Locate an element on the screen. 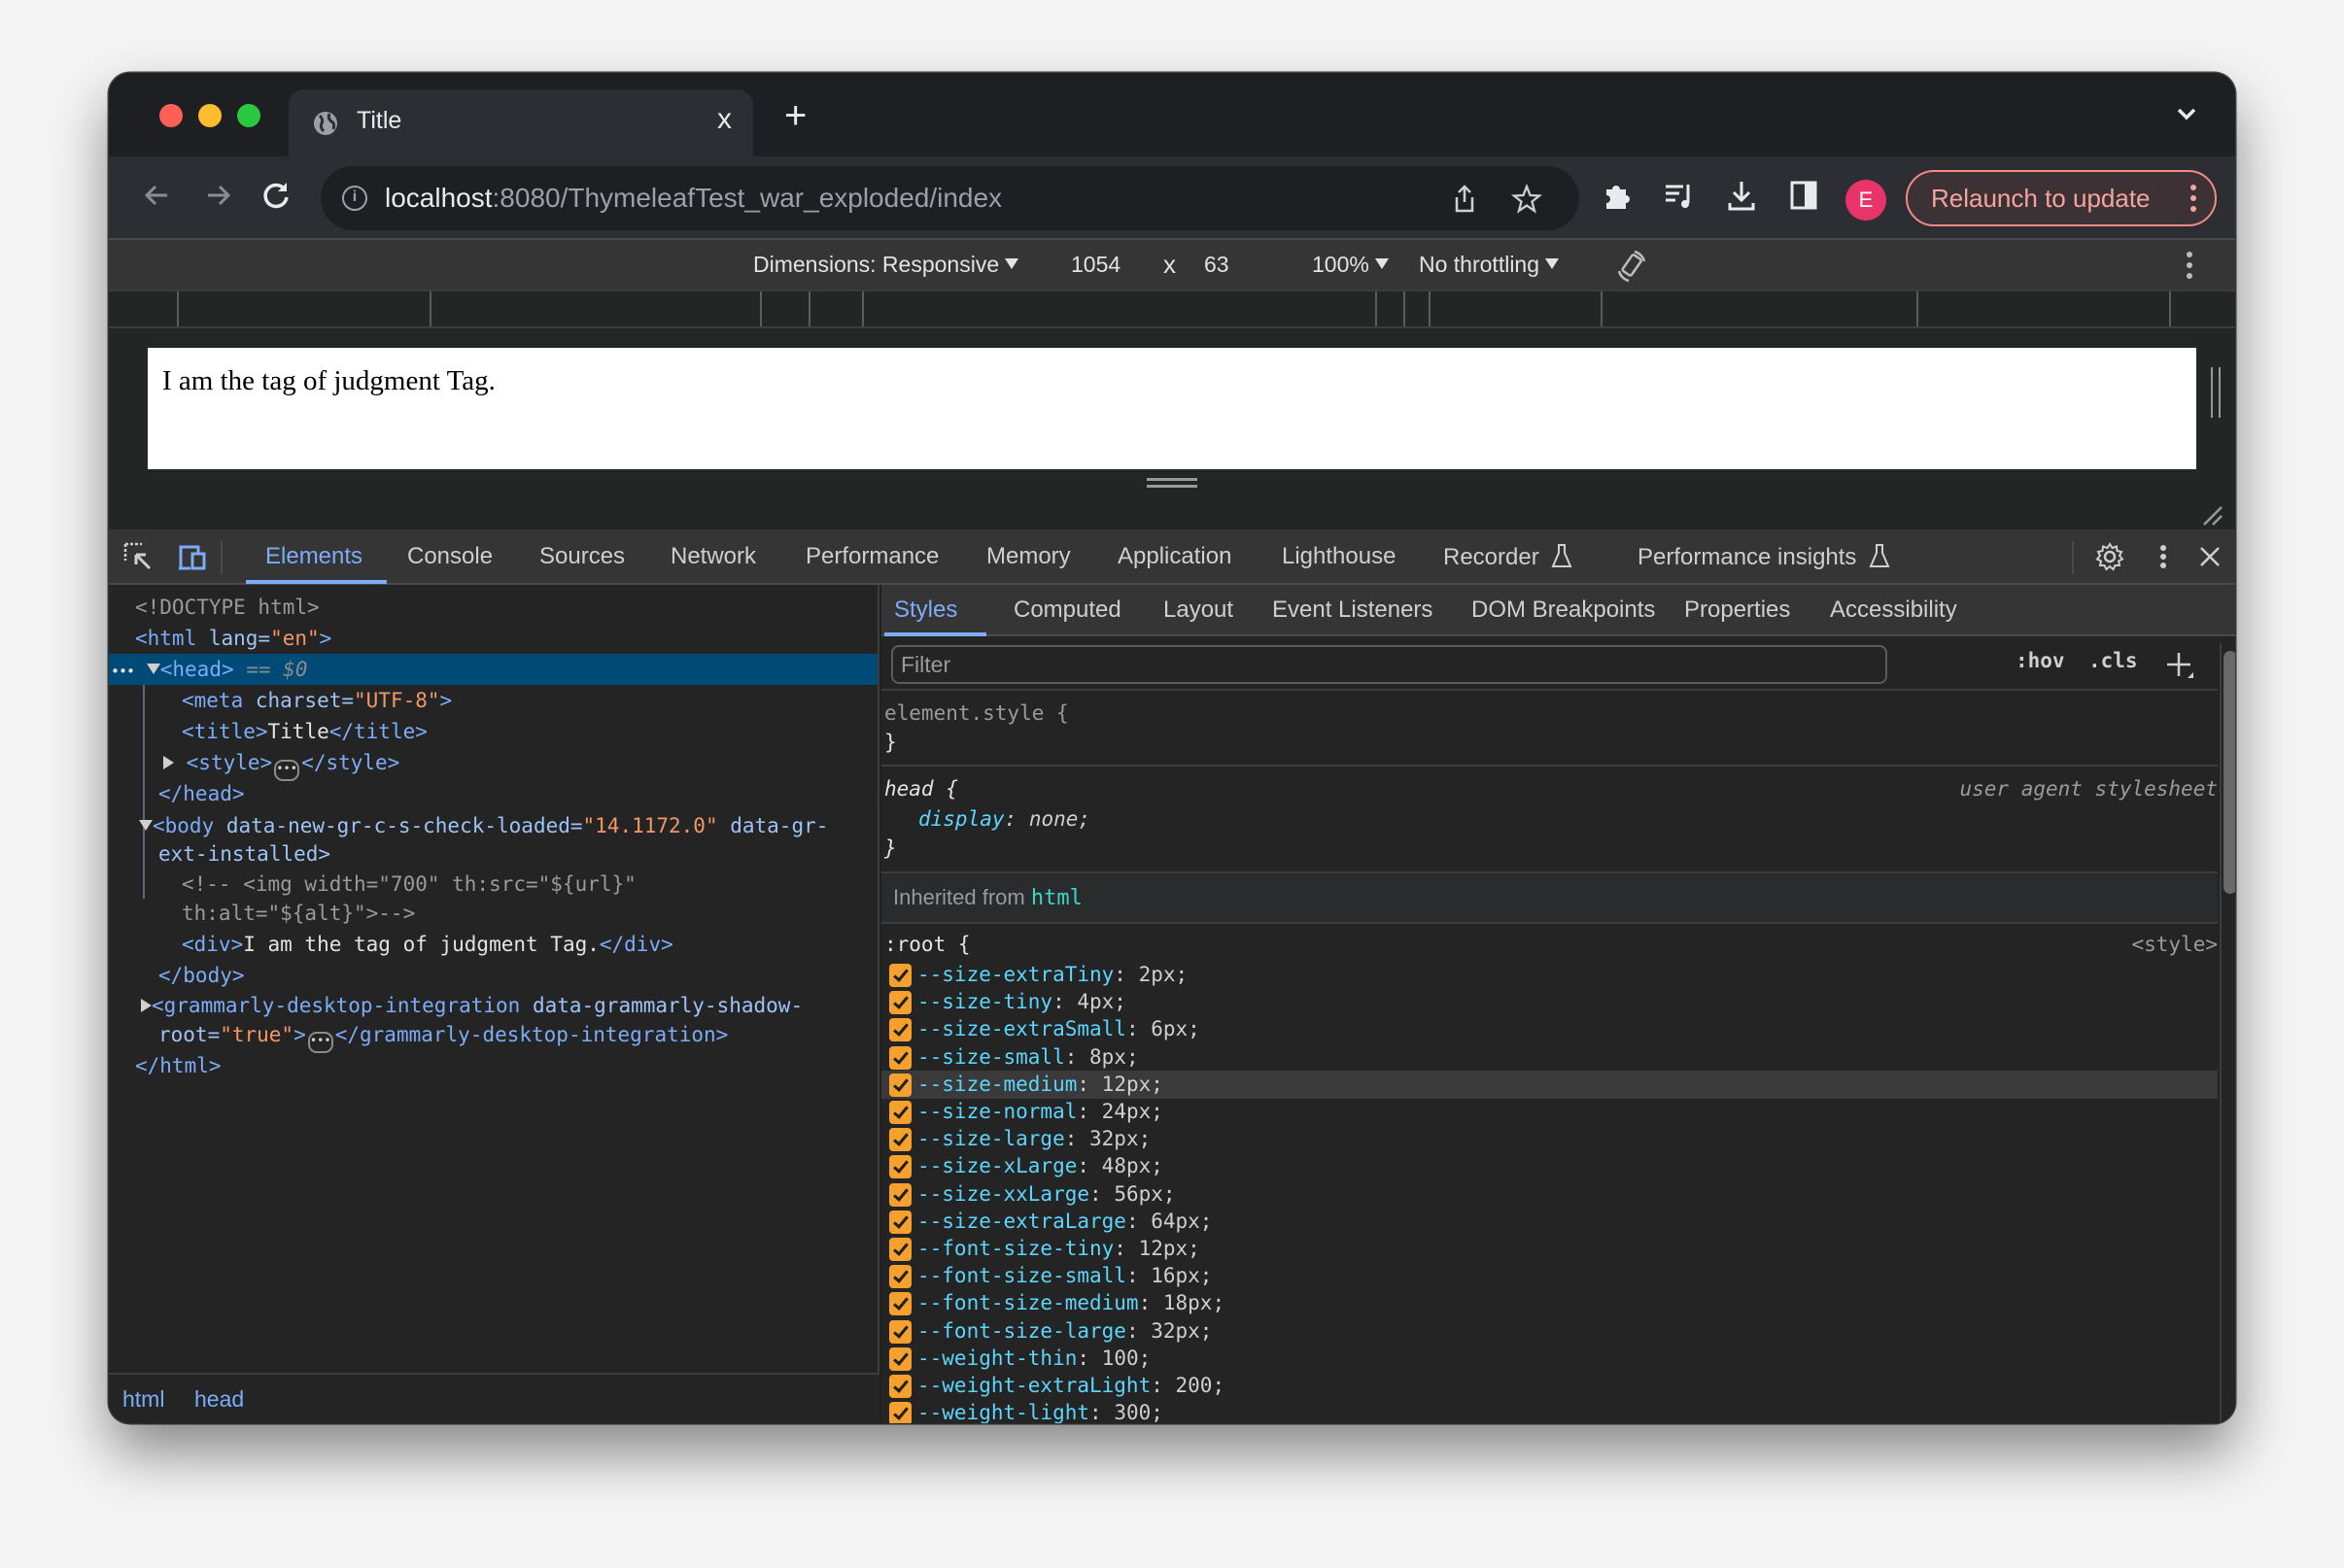 Image resolution: width=2344 pixels, height=1568 pixels. dom-node-body-cont: ext-installed> is located at coordinates (494, 853).